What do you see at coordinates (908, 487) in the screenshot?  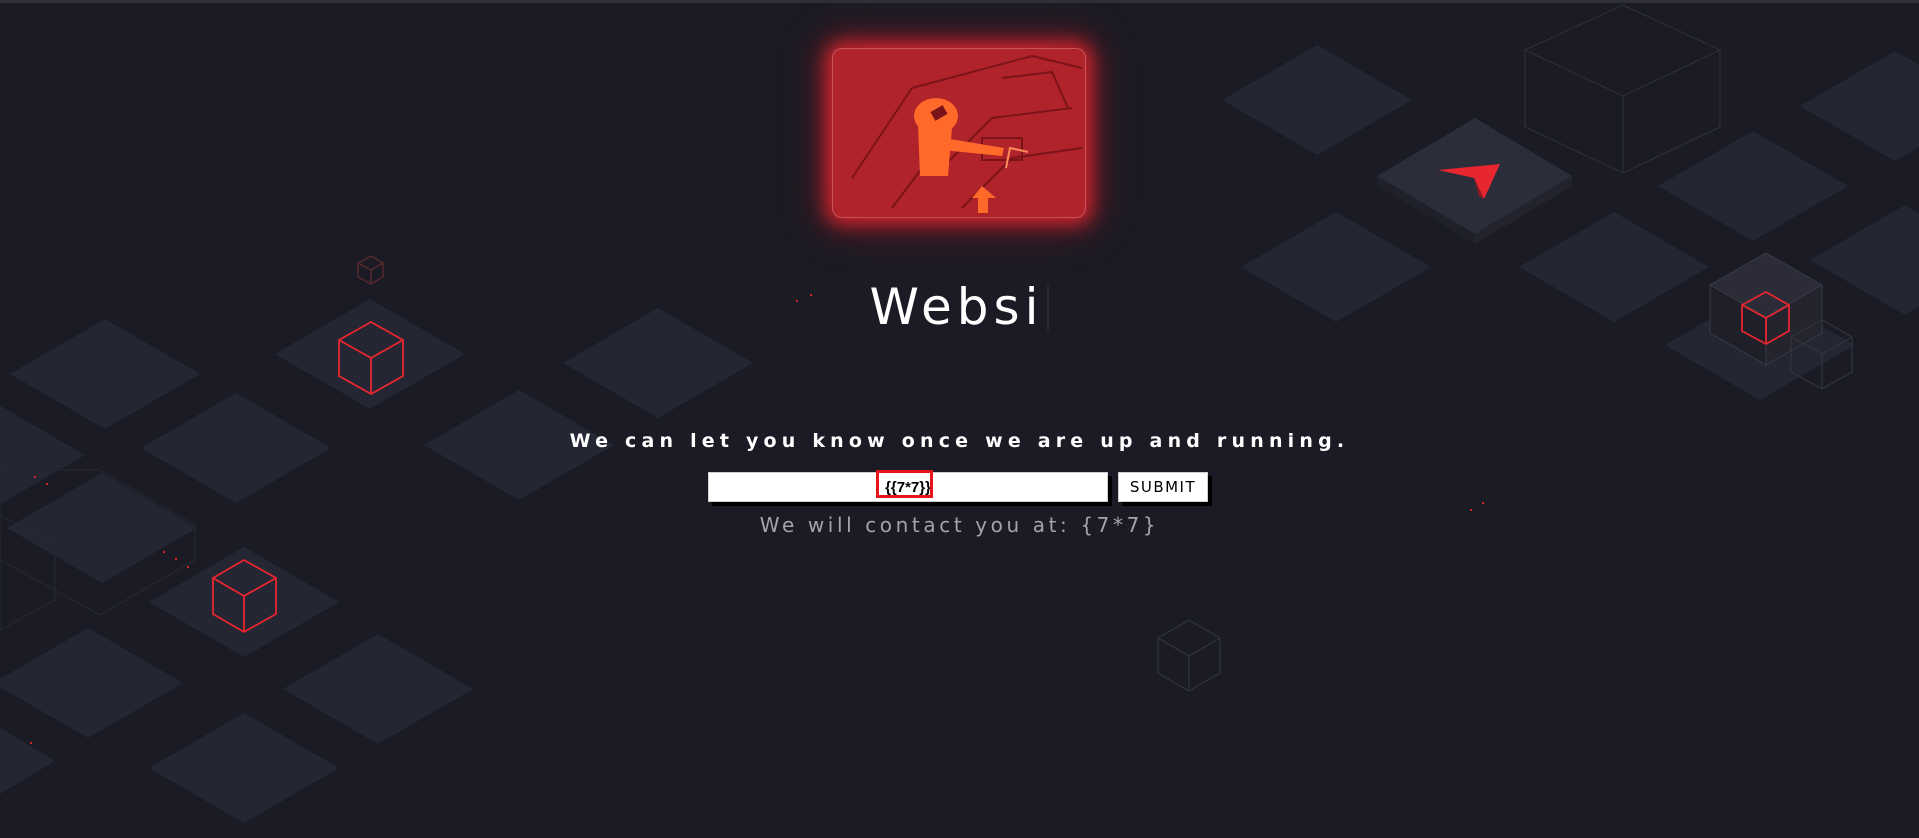 I see `email-input` at bounding box center [908, 487].